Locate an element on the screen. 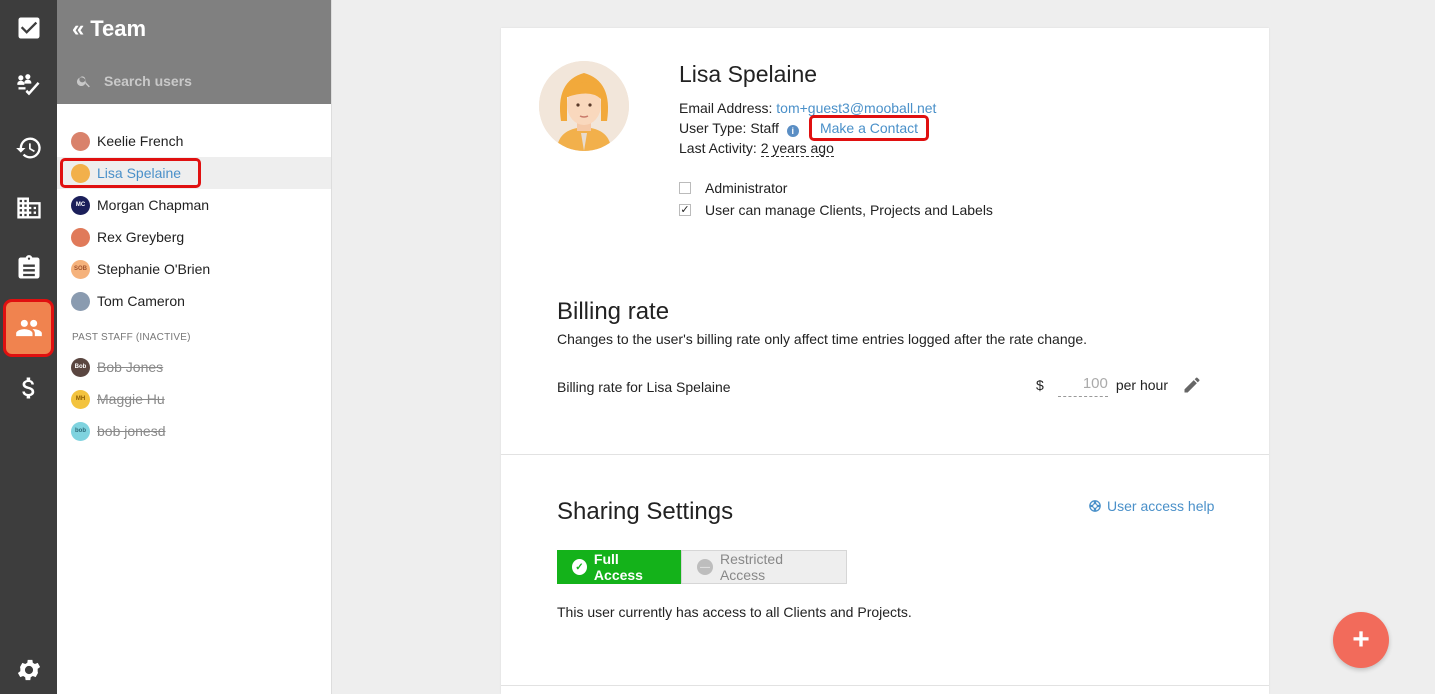  team-title-text: Team is located at coordinates (118, 28).